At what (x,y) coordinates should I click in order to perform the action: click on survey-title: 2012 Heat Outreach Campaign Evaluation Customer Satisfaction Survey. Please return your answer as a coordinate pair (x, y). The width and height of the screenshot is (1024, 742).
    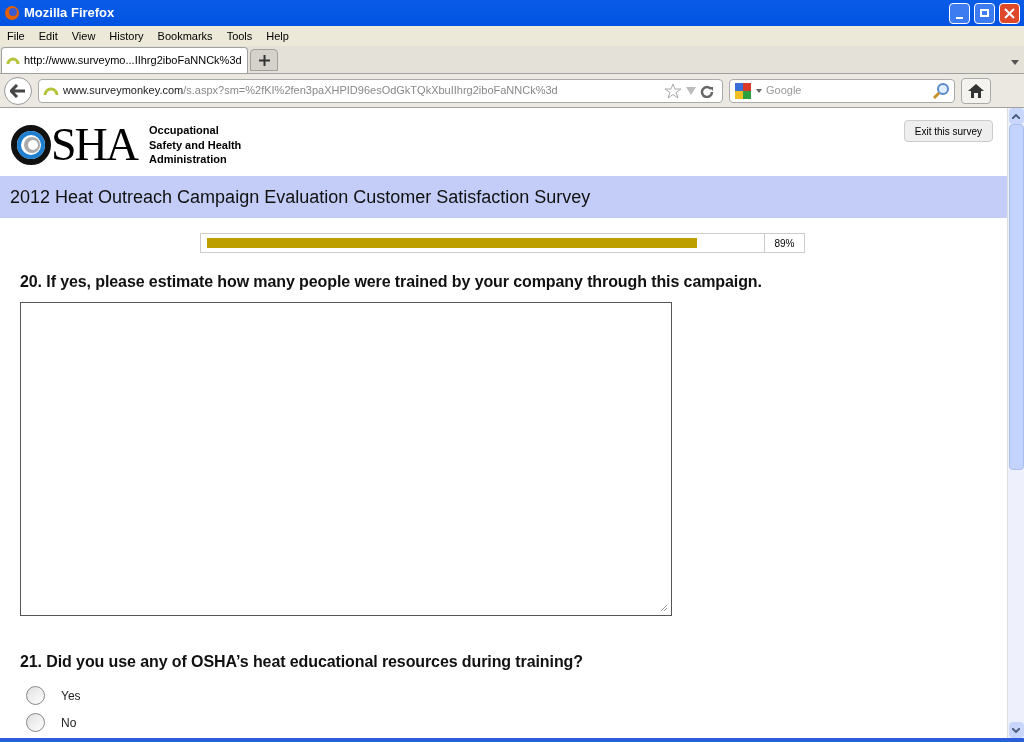
    Looking at the image, I should click on (300, 197).